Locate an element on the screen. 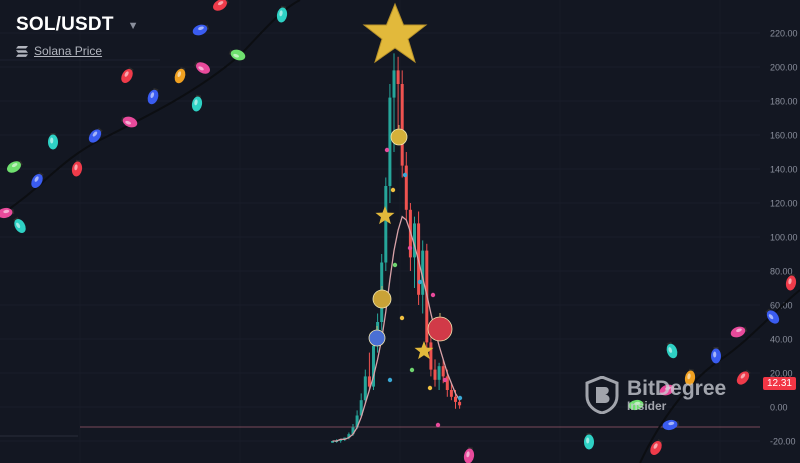 This screenshot has width=800, height=463. symbol-header: SOL/USDT ▼ Solana Price is located at coordinates (77, 36).